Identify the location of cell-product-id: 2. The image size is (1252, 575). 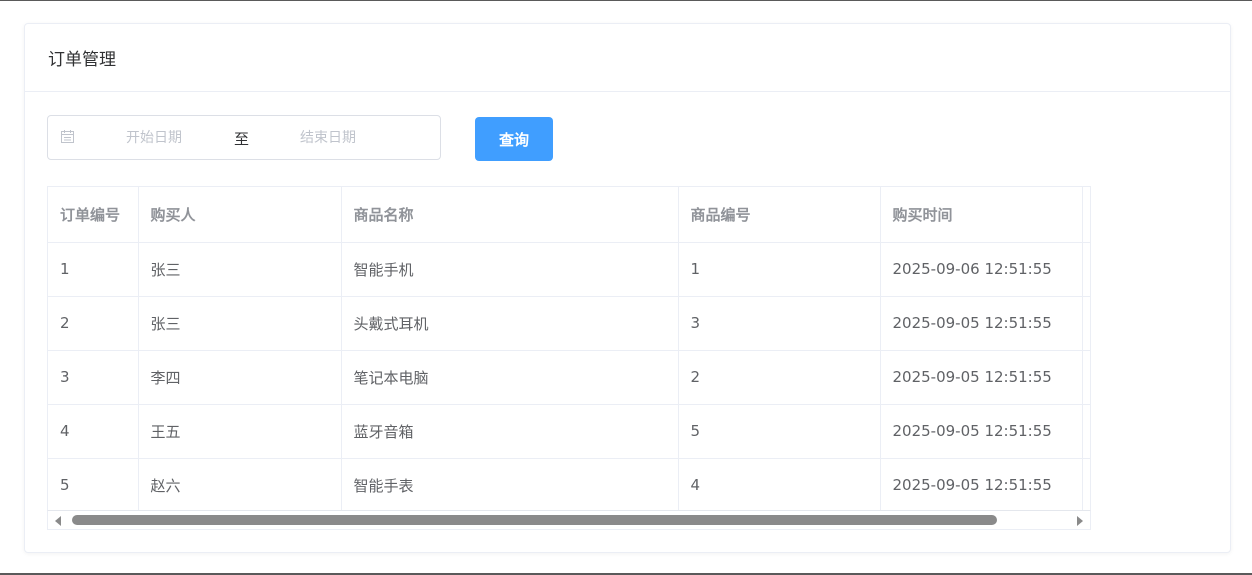
(779, 377).